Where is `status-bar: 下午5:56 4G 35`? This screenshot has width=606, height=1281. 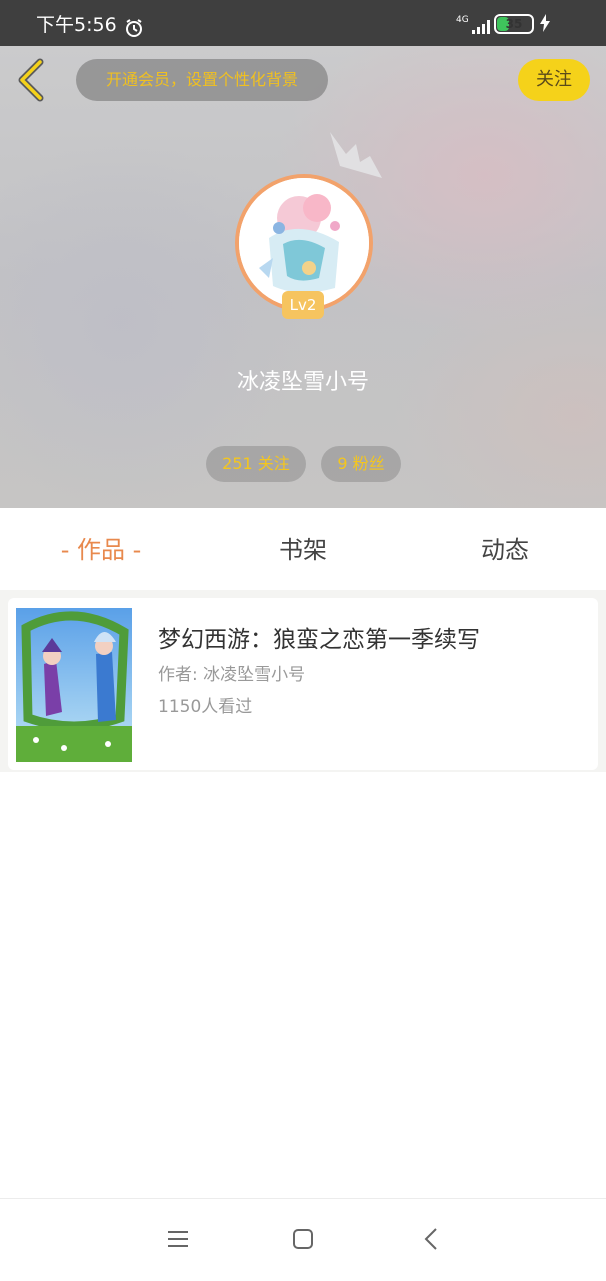
status-bar: 下午5:56 4G 35 is located at coordinates (303, 23).